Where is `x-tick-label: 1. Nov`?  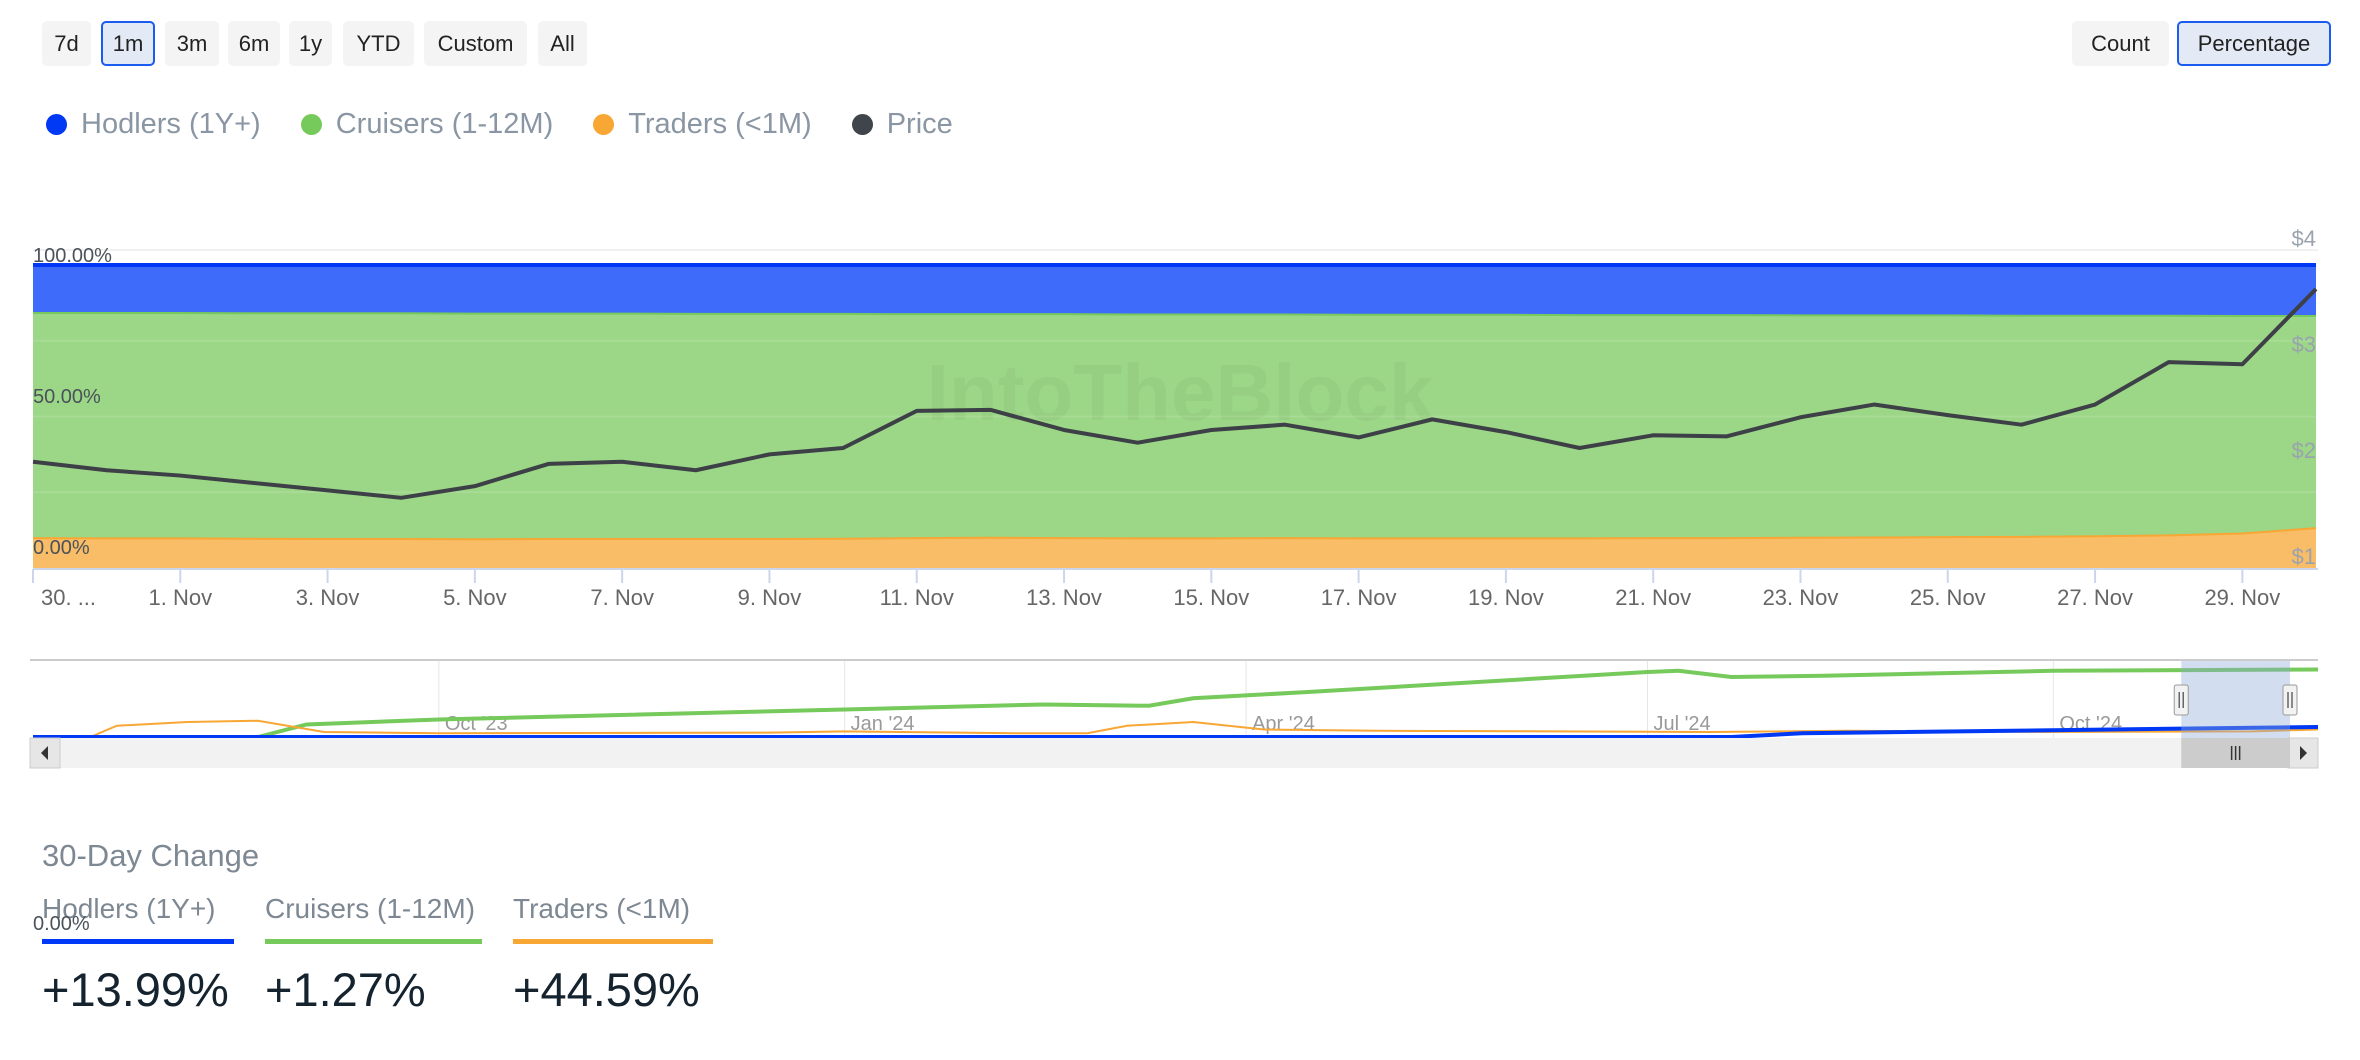 x-tick-label: 1. Nov is located at coordinates (180, 597).